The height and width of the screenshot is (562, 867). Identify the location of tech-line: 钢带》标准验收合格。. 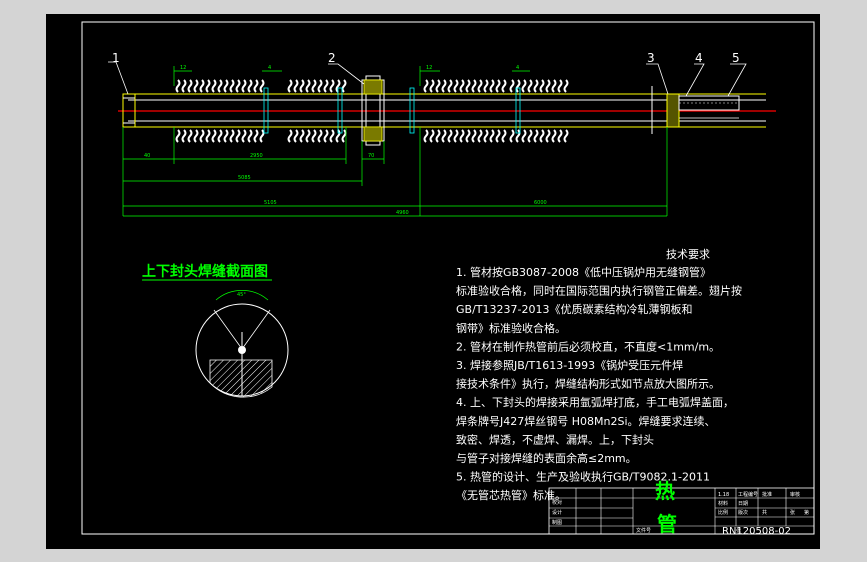
(511, 328).